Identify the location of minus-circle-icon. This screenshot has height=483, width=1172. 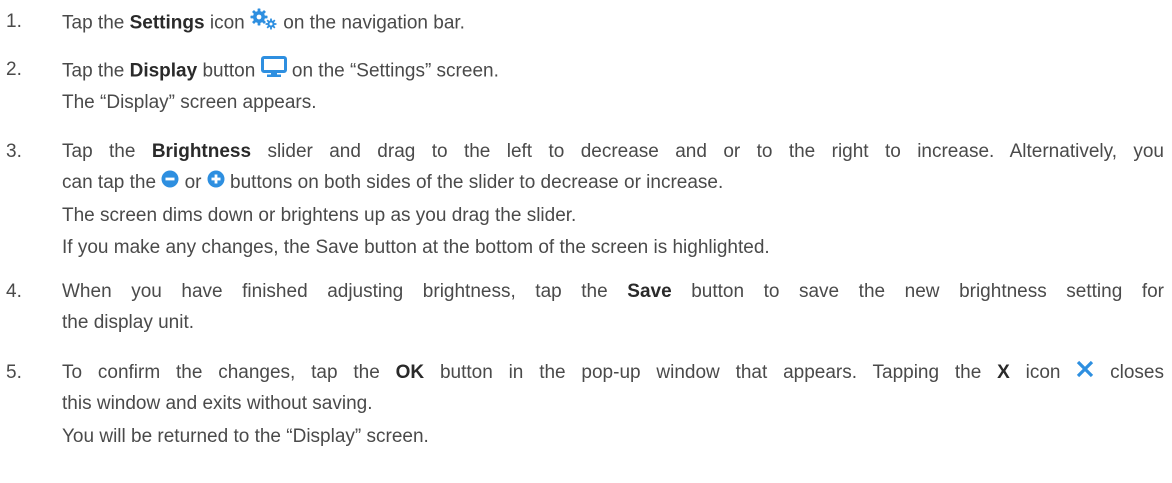
(170, 183).